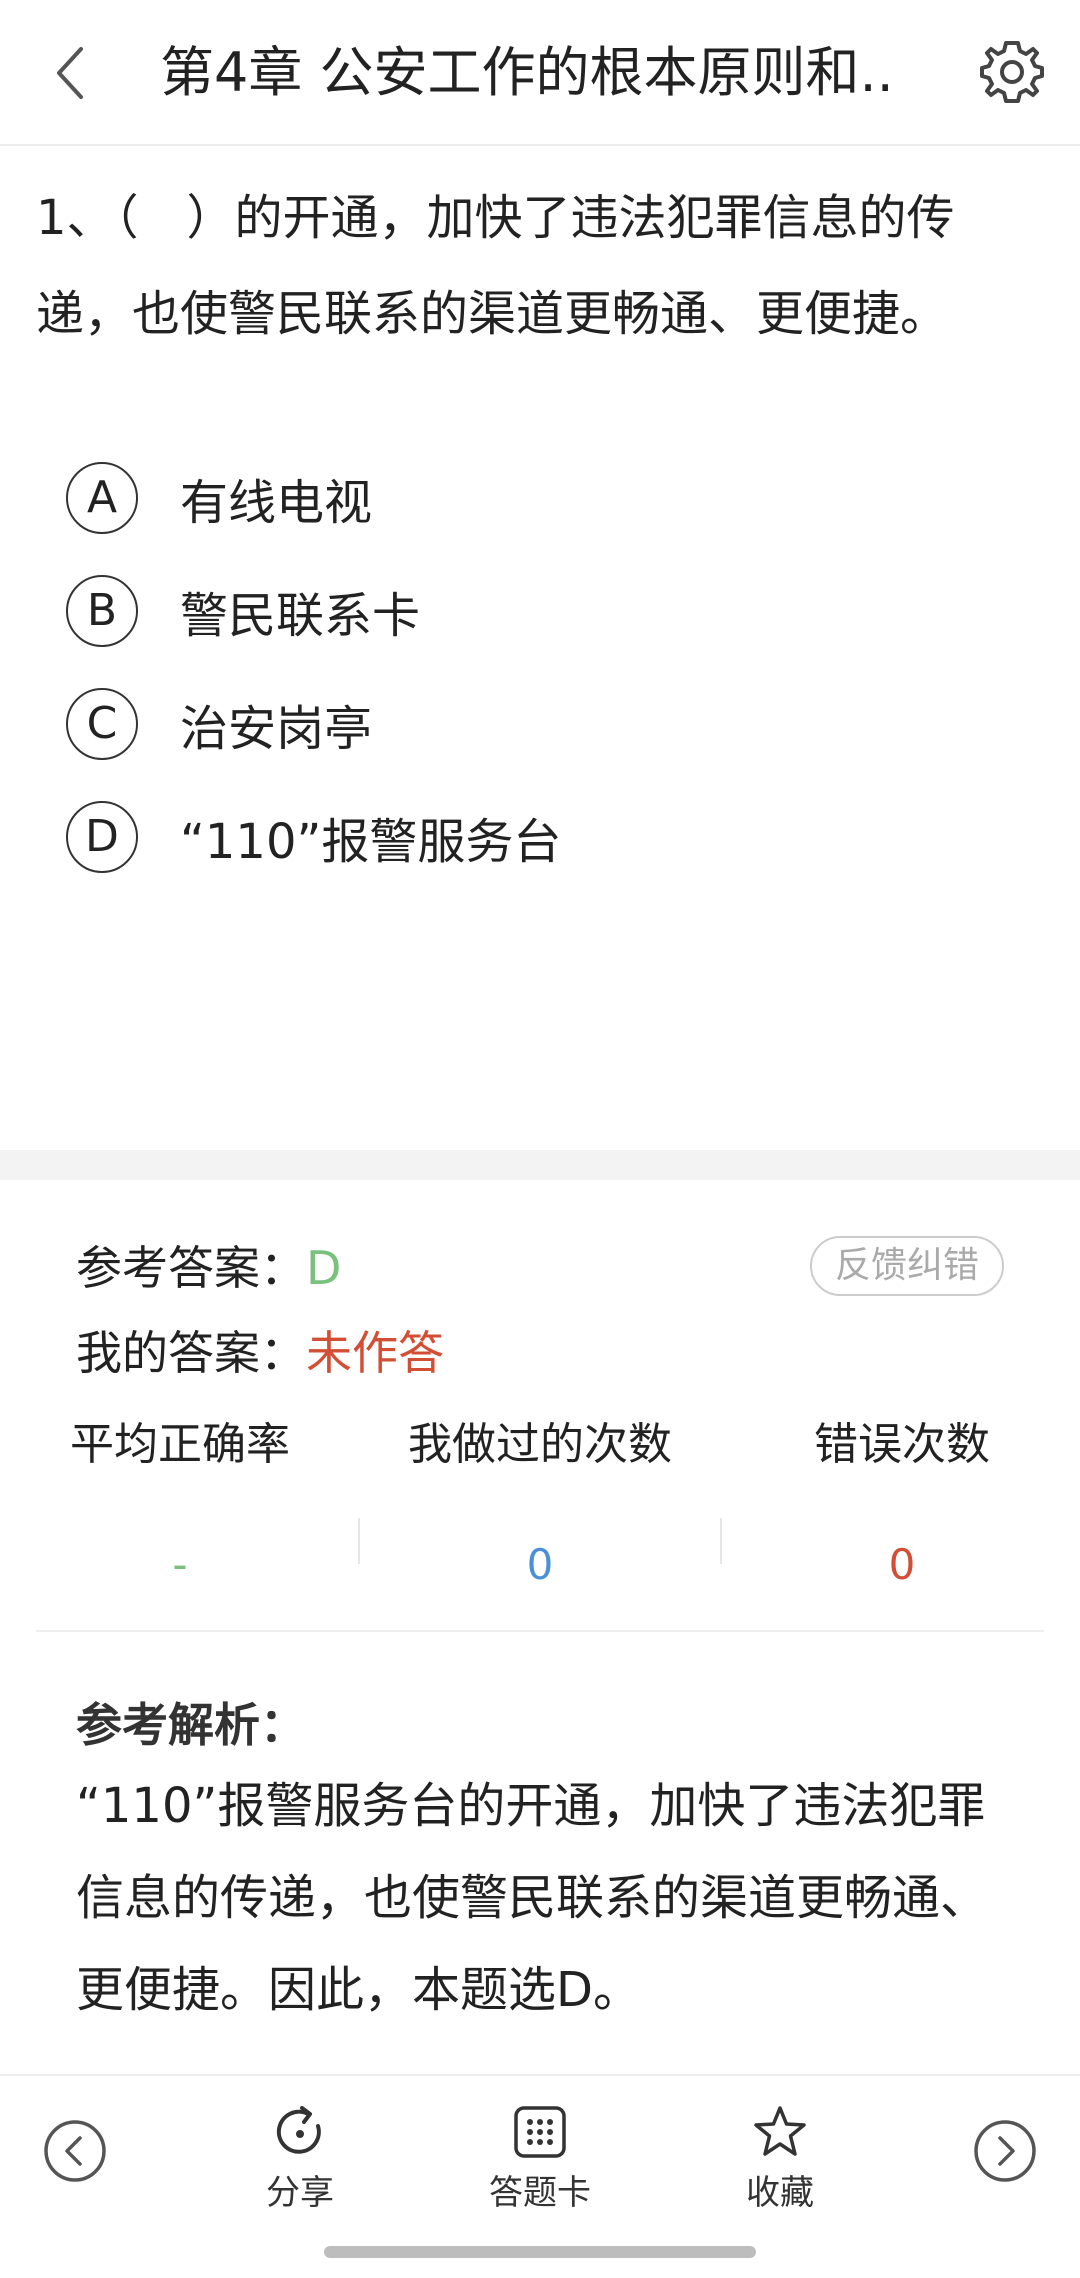 This screenshot has height=2278, width=1080. What do you see at coordinates (902, 1505) in the screenshot?
I see `stat-wrong-count: 错误次数 0` at bounding box center [902, 1505].